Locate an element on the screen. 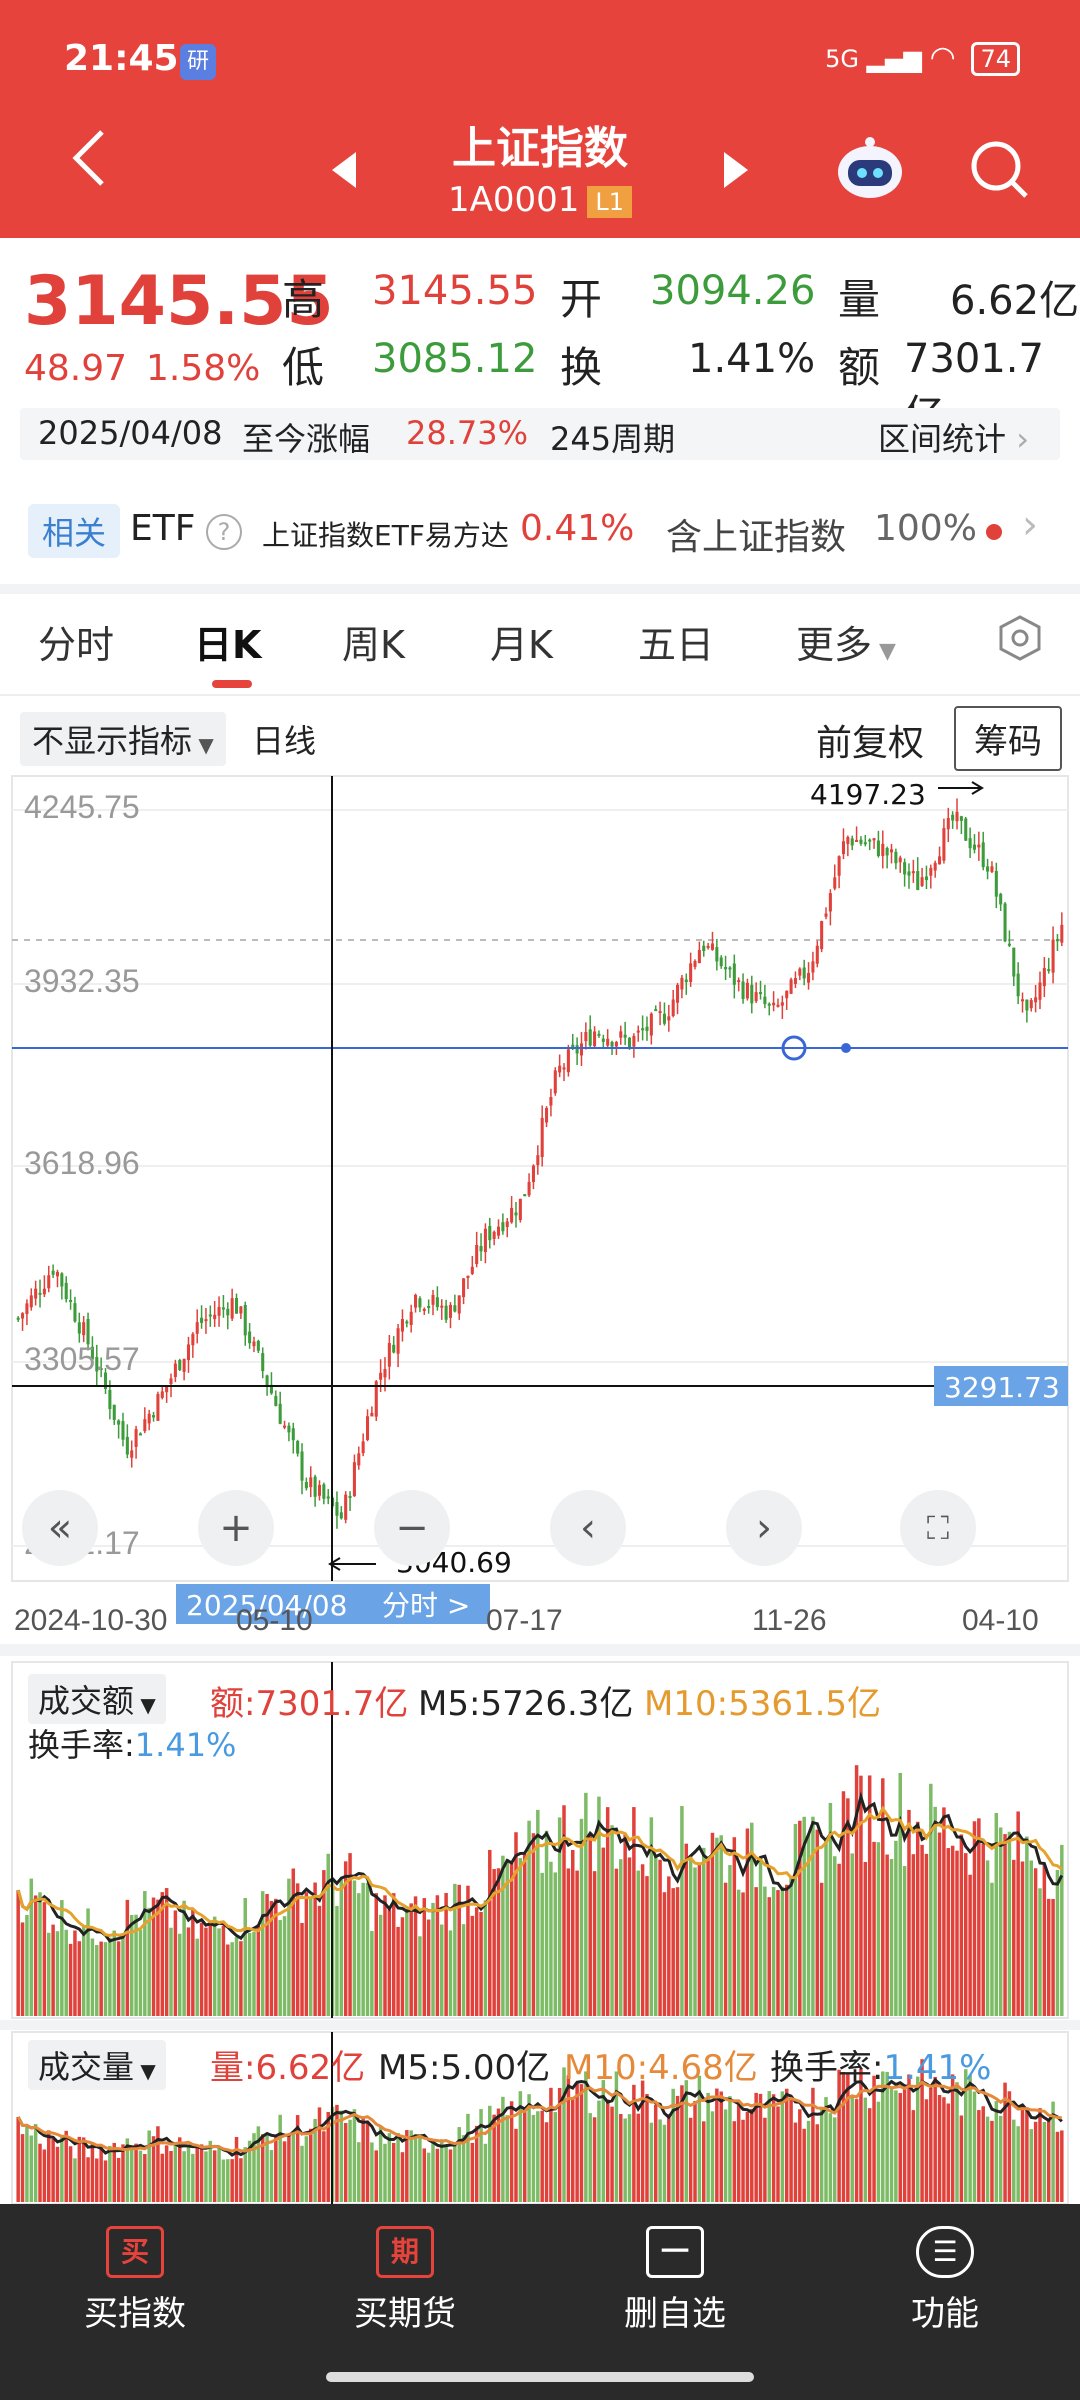 The image size is (1080, 2400). scroll-far-left-button: « is located at coordinates (60, 1528).